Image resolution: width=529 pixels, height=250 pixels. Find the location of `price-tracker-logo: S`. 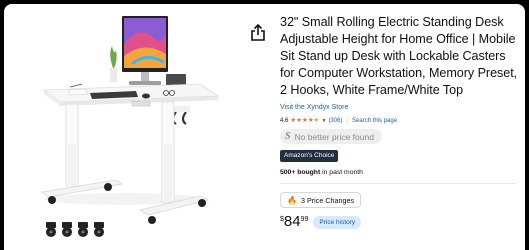

price-tracker-logo: S is located at coordinates (288, 136).